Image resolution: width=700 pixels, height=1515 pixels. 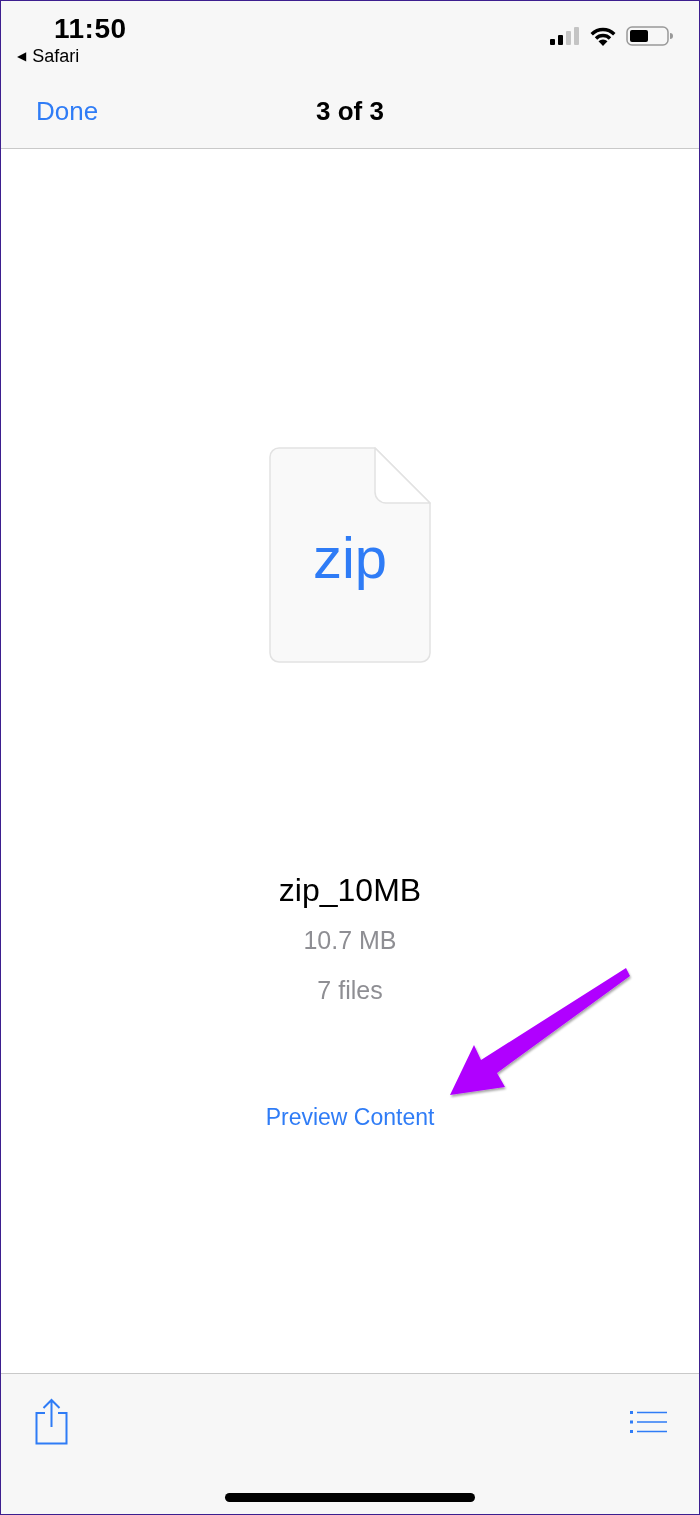 What do you see at coordinates (22, 56) in the screenshot?
I see `back-arrow: ◀` at bounding box center [22, 56].